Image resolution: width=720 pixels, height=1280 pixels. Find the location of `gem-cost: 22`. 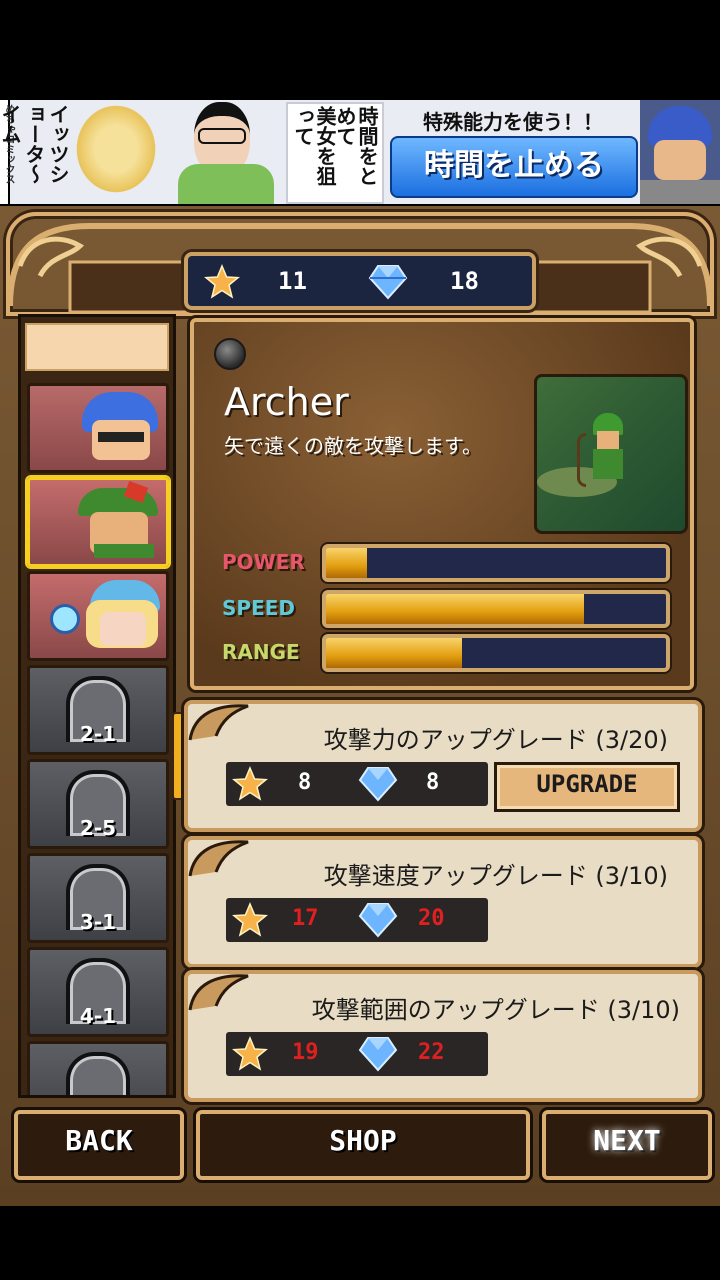

gem-cost: 22 is located at coordinates (431, 1052).